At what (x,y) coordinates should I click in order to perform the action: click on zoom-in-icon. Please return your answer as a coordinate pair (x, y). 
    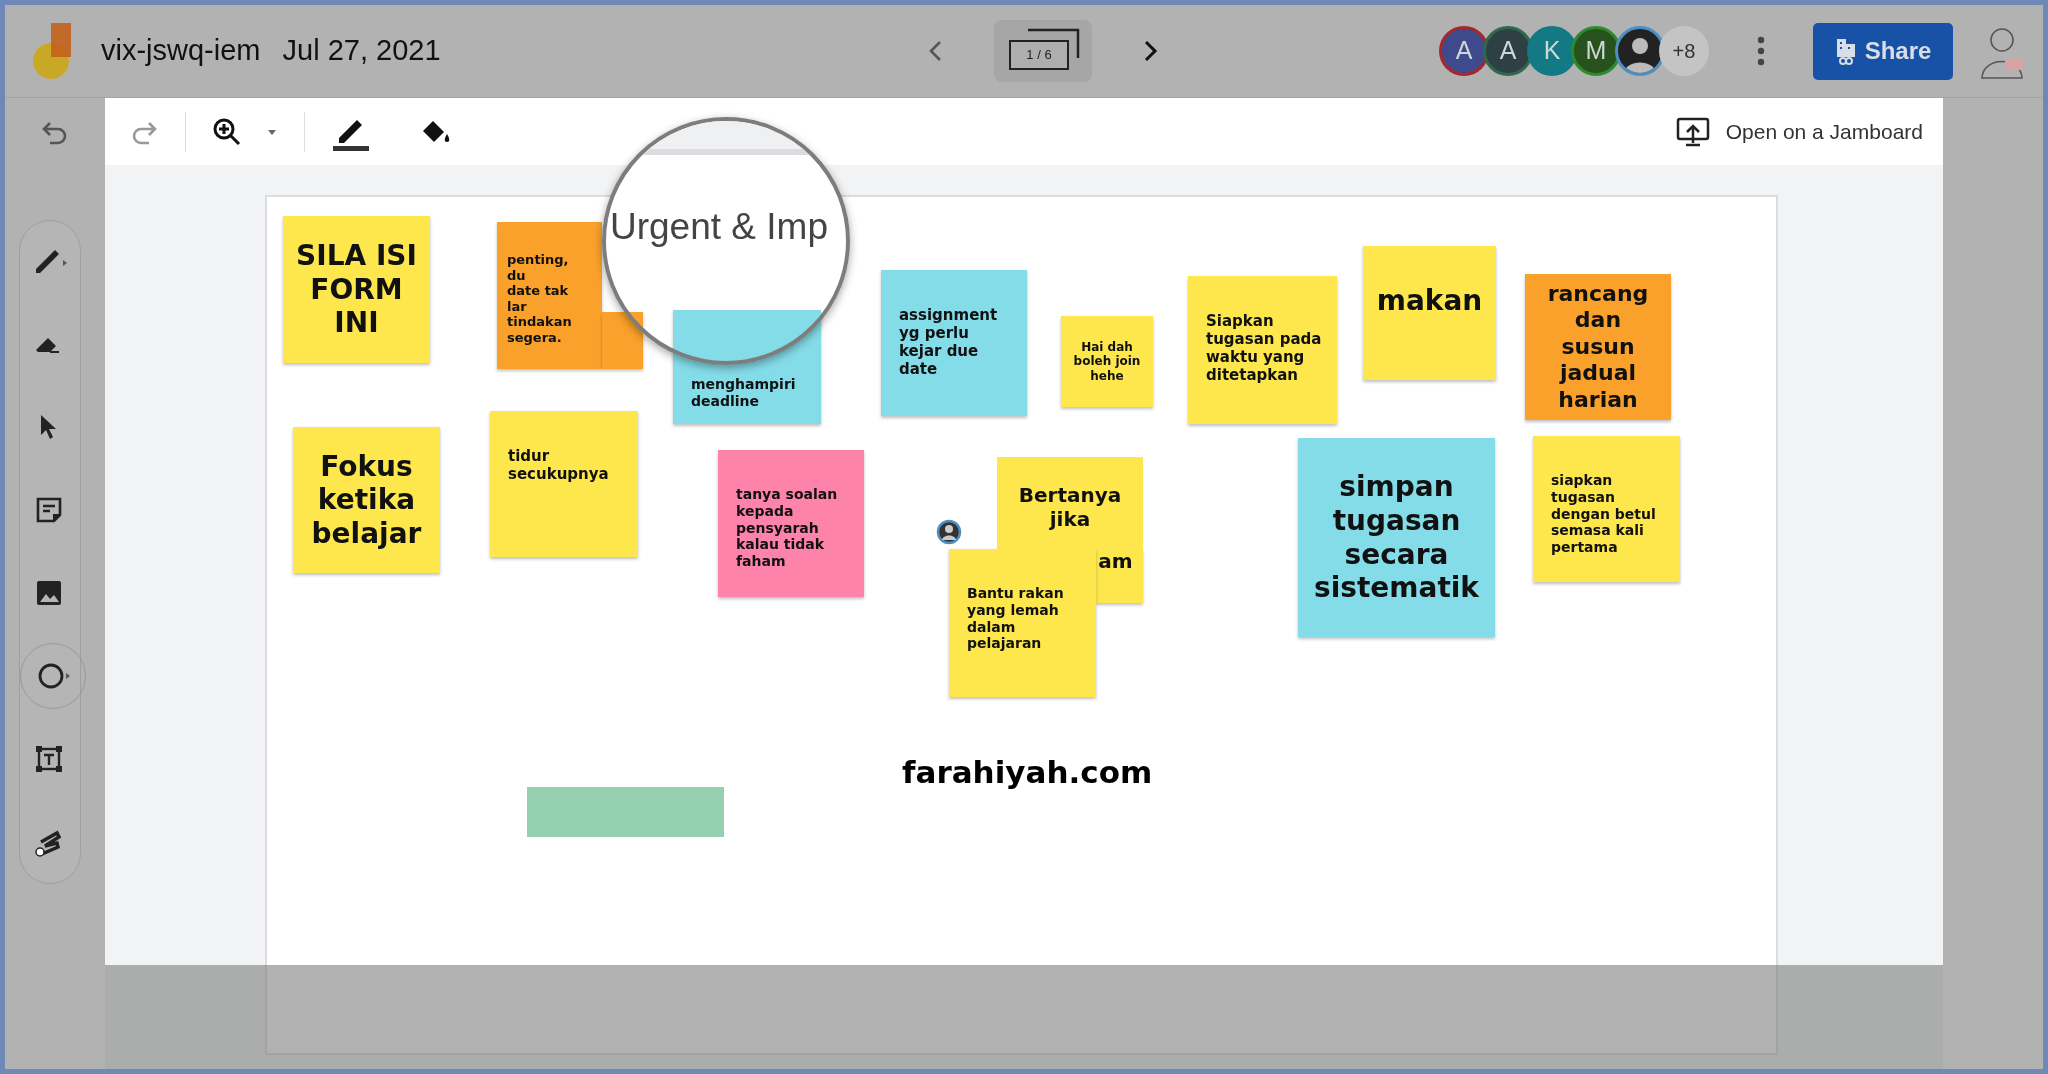
    Looking at the image, I should click on (227, 131).